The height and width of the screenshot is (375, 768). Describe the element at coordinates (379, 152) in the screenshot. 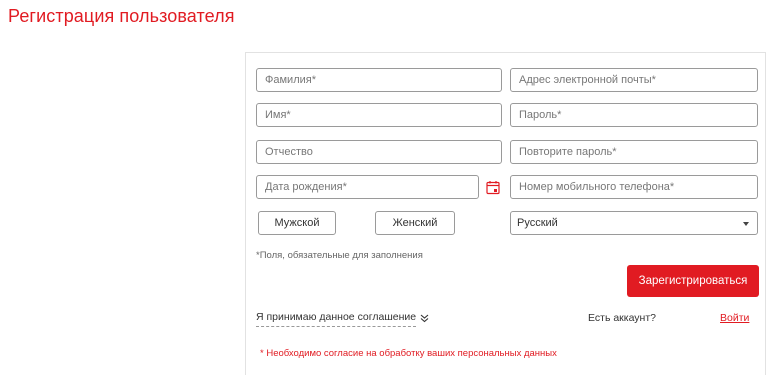

I see `middle-name-input` at that location.